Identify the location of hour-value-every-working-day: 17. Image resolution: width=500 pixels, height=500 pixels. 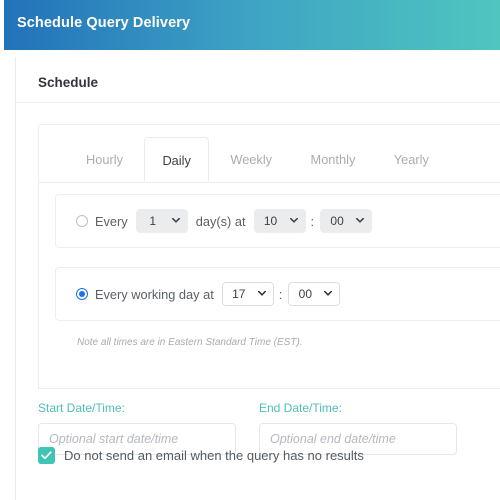
(239, 294).